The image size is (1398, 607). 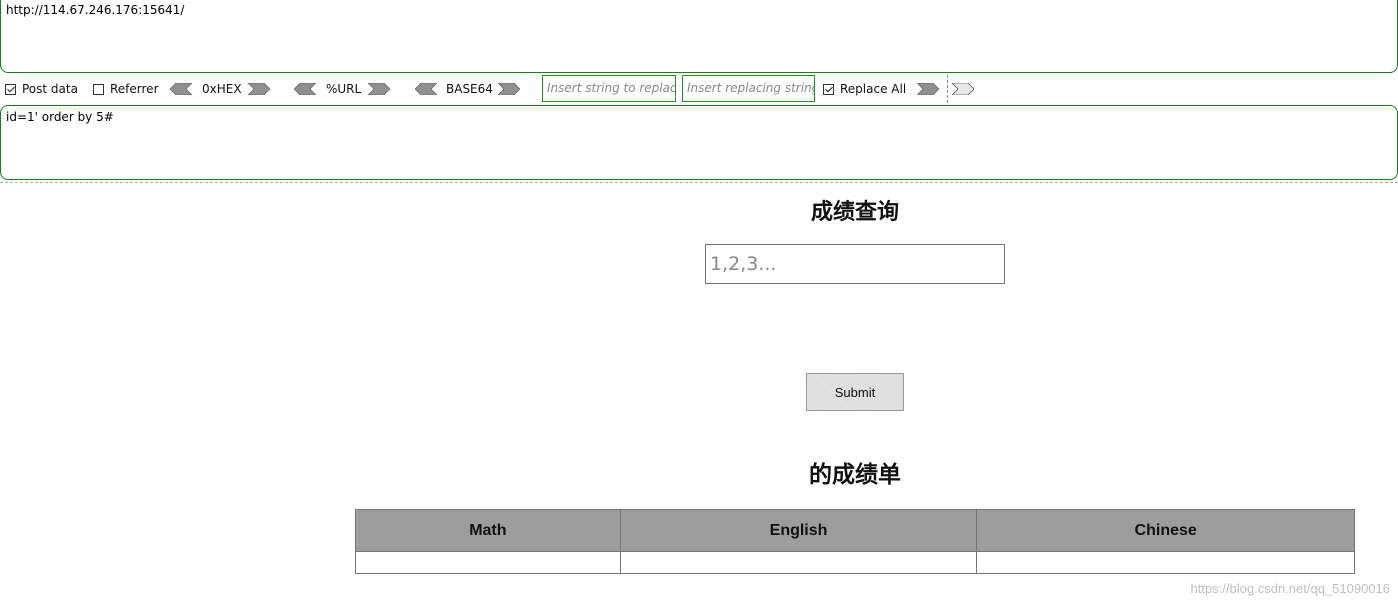 I want to click on score-table: Math English Chinese, so click(x=855, y=541).